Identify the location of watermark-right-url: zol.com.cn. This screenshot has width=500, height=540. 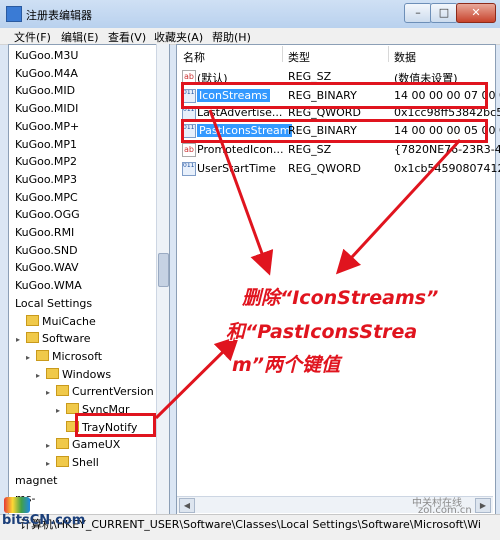
(445, 510).